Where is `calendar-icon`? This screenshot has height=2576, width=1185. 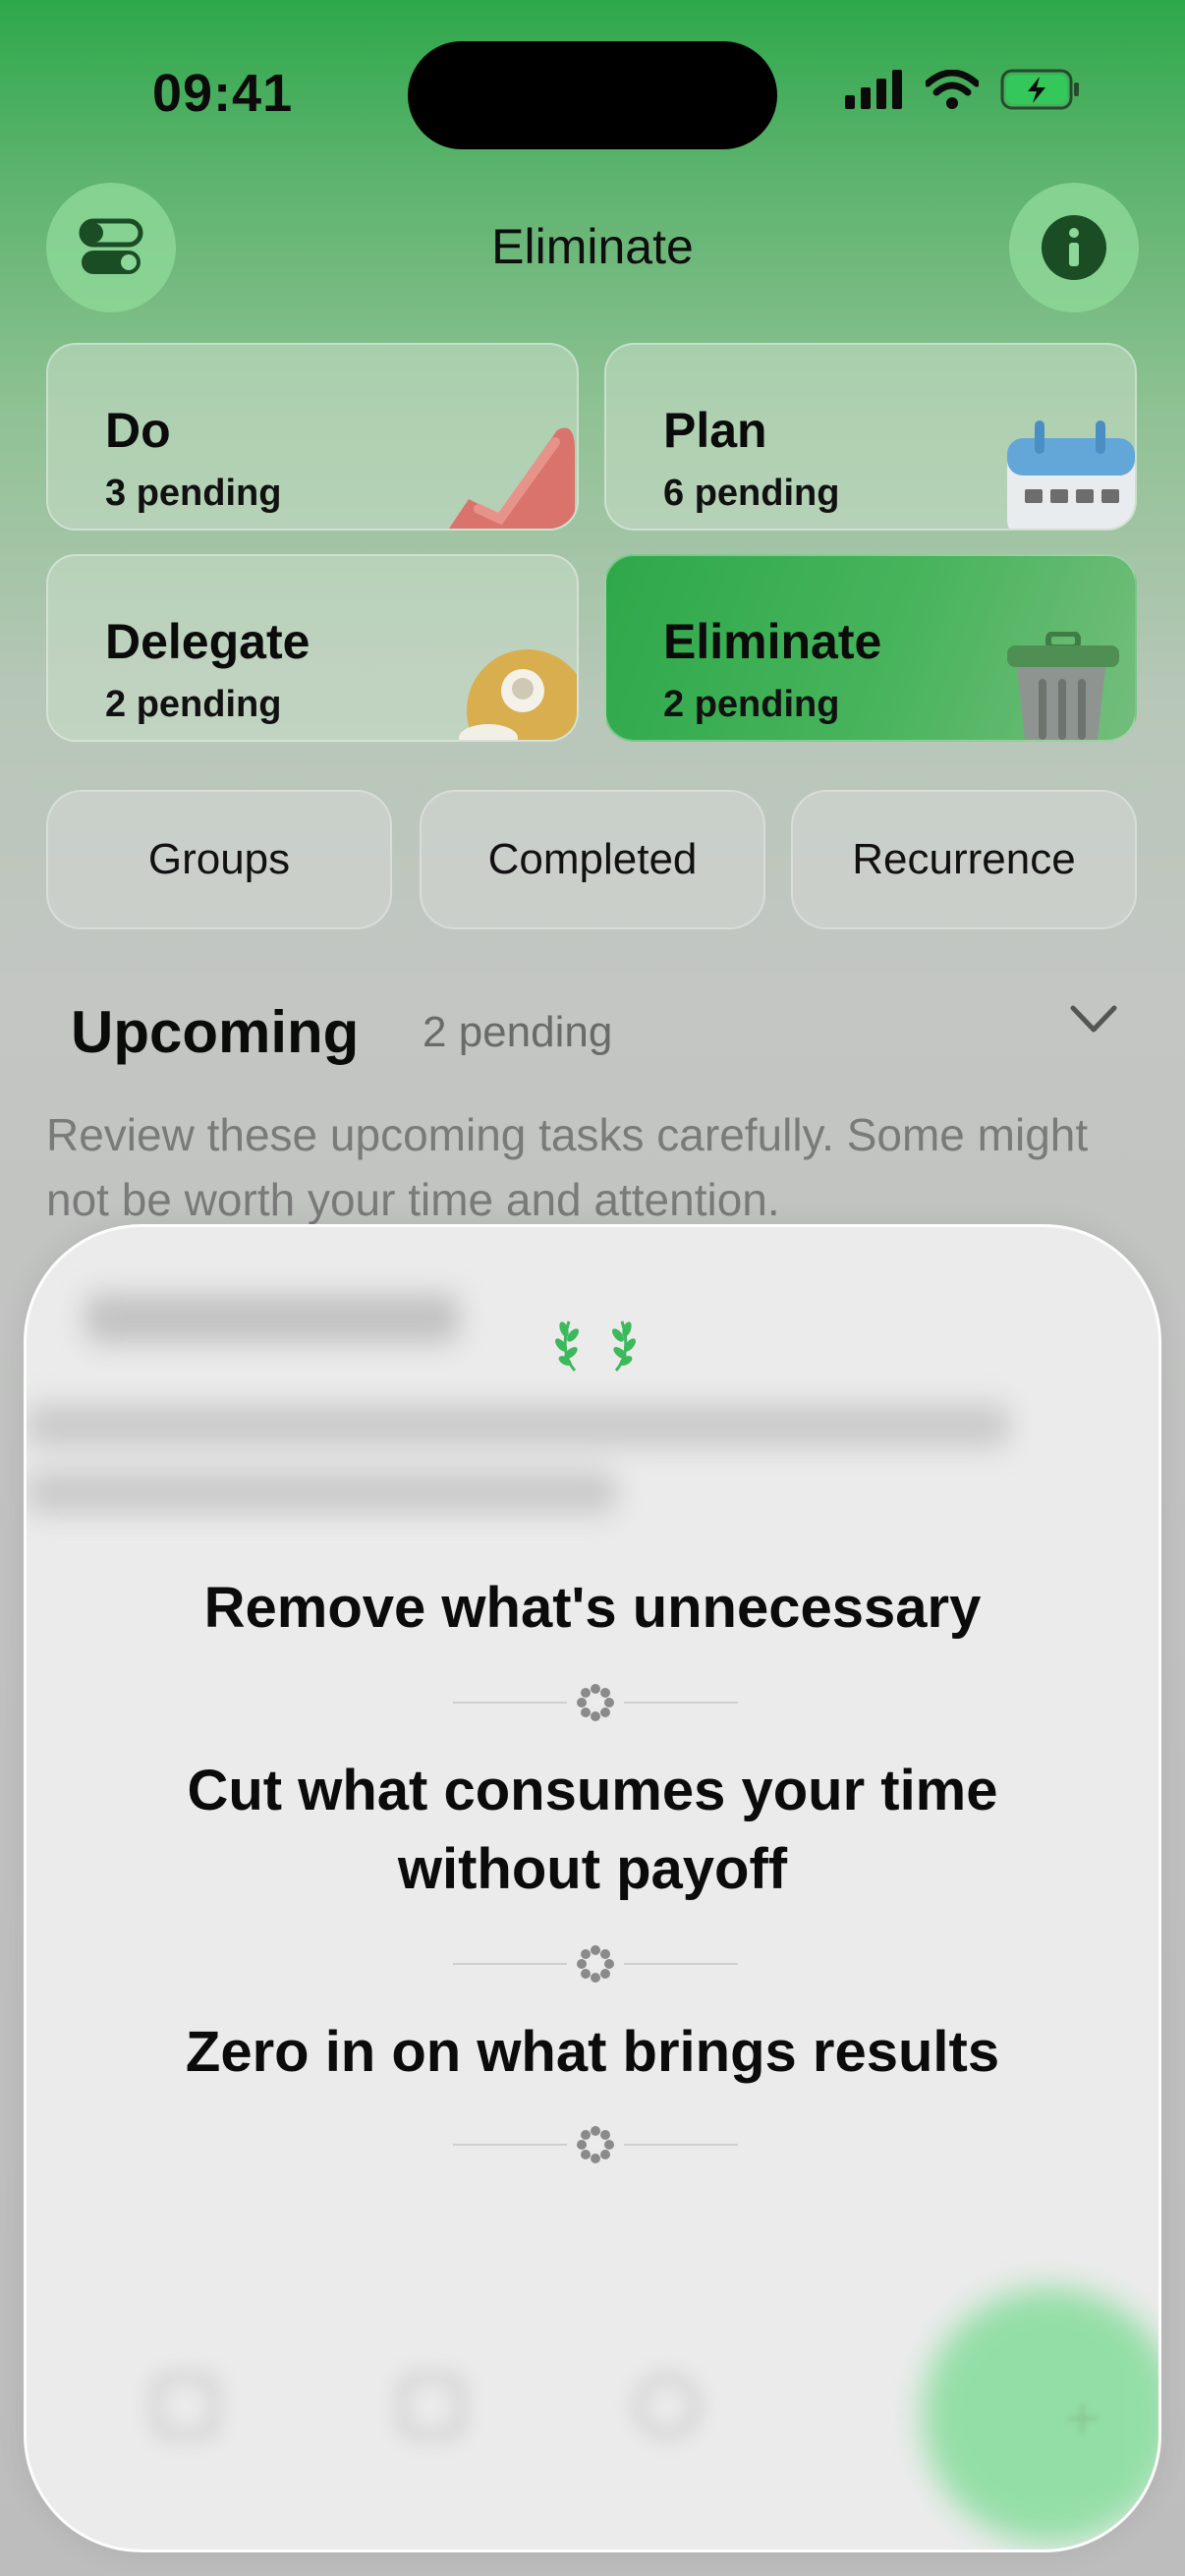 calendar-icon is located at coordinates (1071, 474).